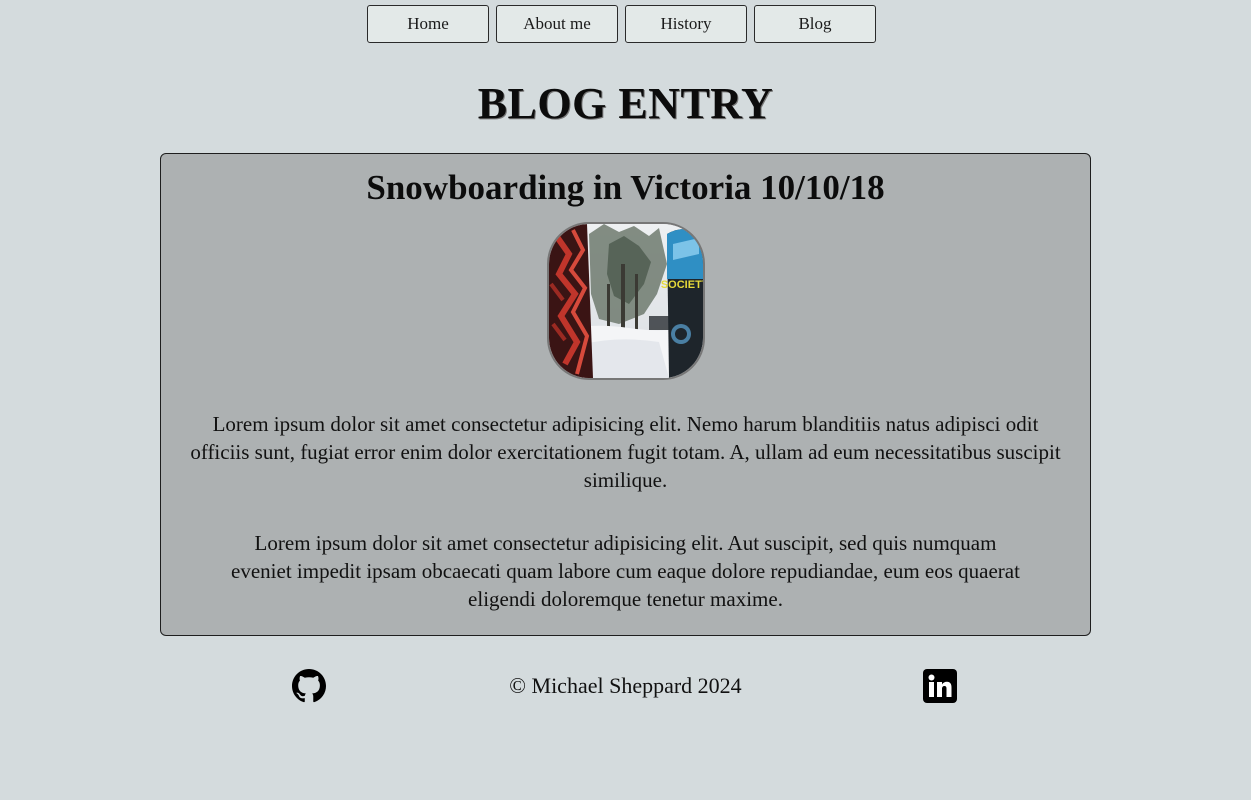 The image size is (1251, 800). Describe the element at coordinates (625, 103) in the screenshot. I see `page-title: BLOG ENTRY` at that location.